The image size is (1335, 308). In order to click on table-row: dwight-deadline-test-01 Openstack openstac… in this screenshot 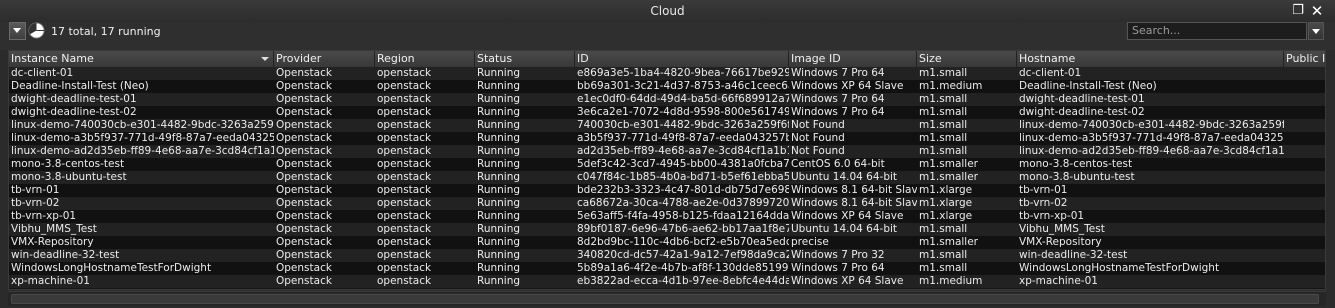, I will do `click(667, 99)`.